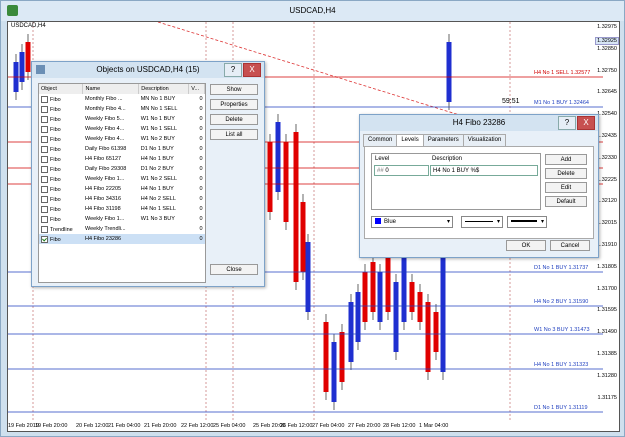  What do you see at coordinates (122, 129) in the screenshot?
I see `table-row: Fibo Weekly Fibo 4... W1 No 1 SELL 0` at bounding box center [122, 129].